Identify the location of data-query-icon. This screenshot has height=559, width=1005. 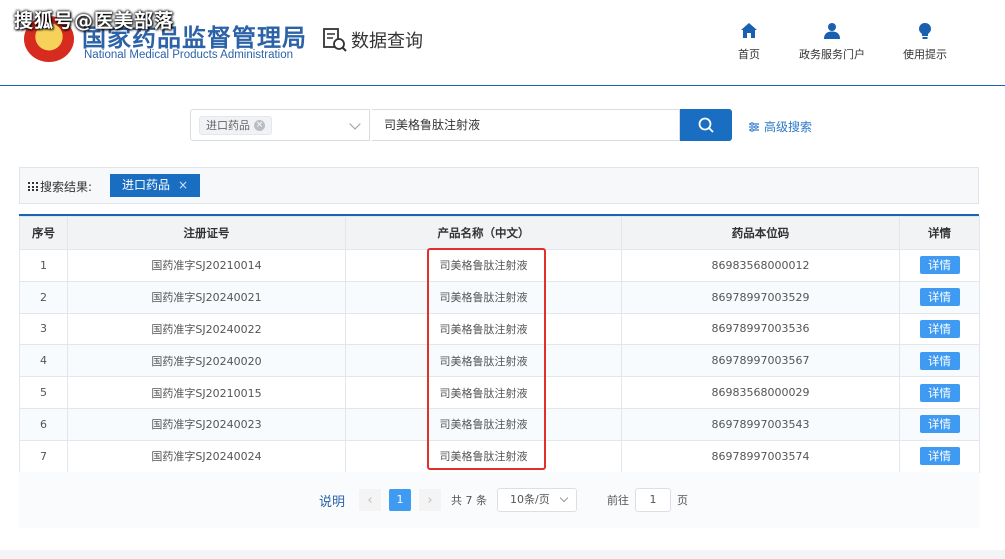
(335, 40).